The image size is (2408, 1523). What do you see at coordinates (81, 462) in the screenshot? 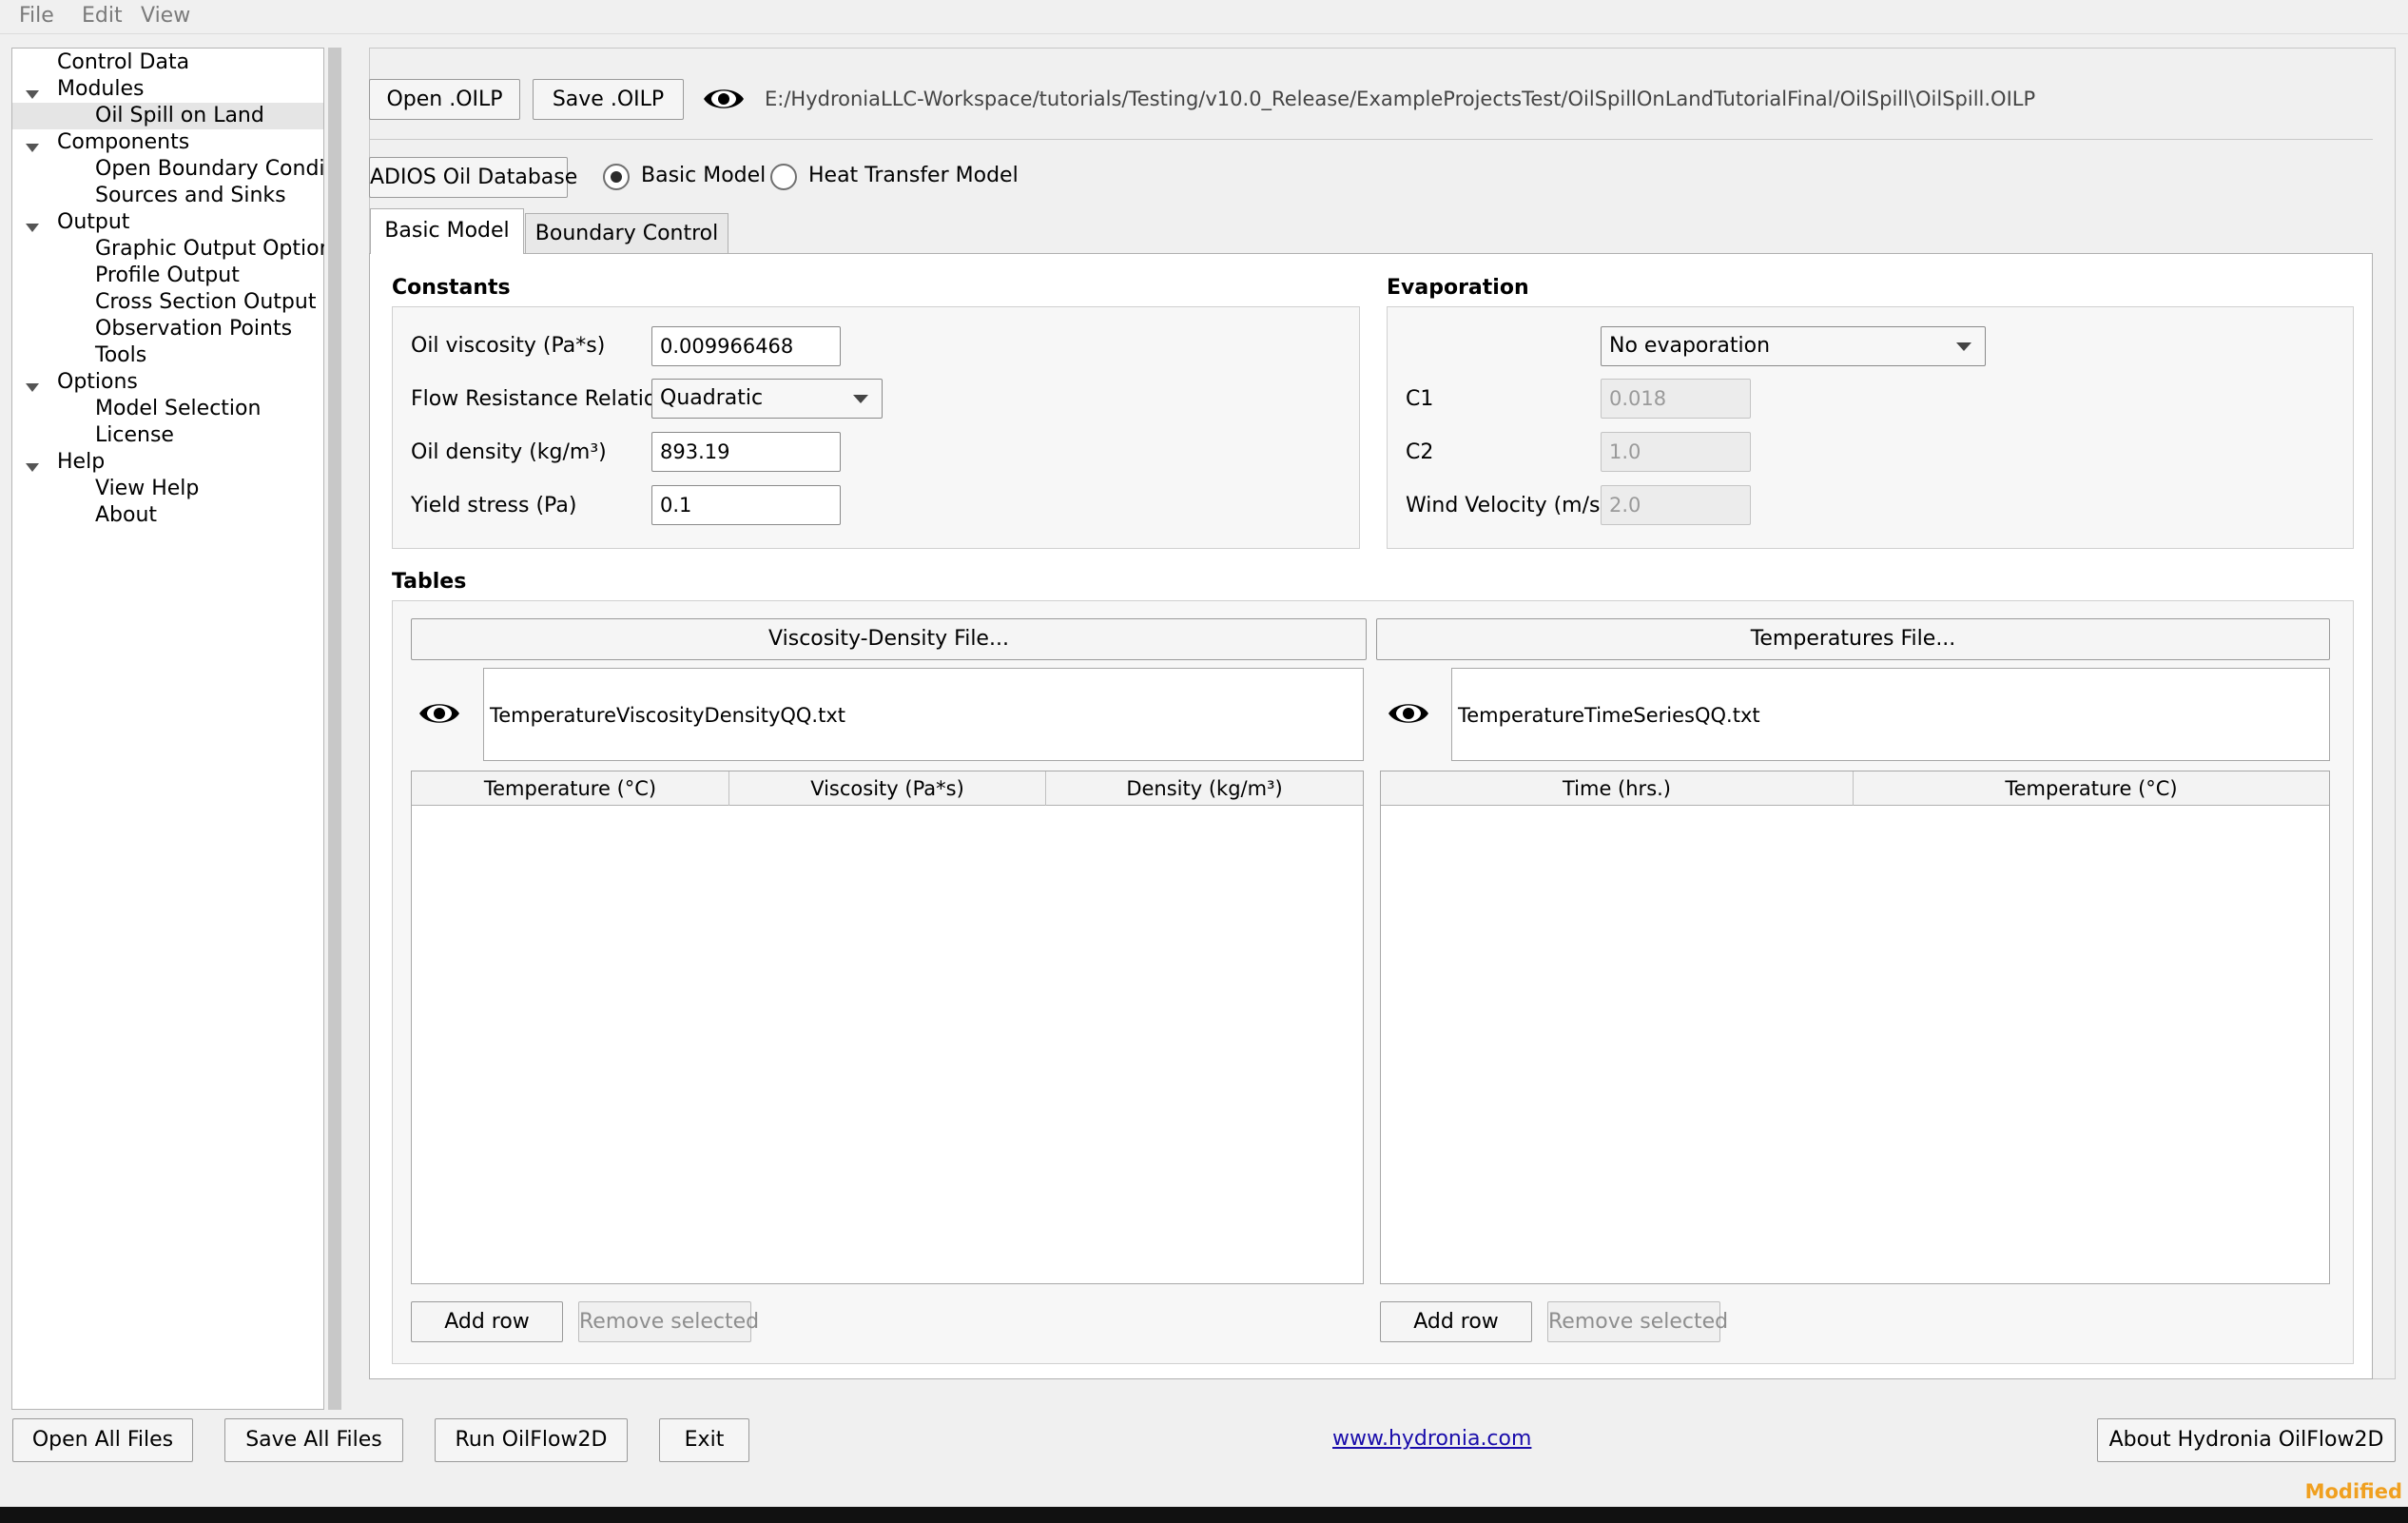
I see `tree-item-help: Help` at bounding box center [81, 462].